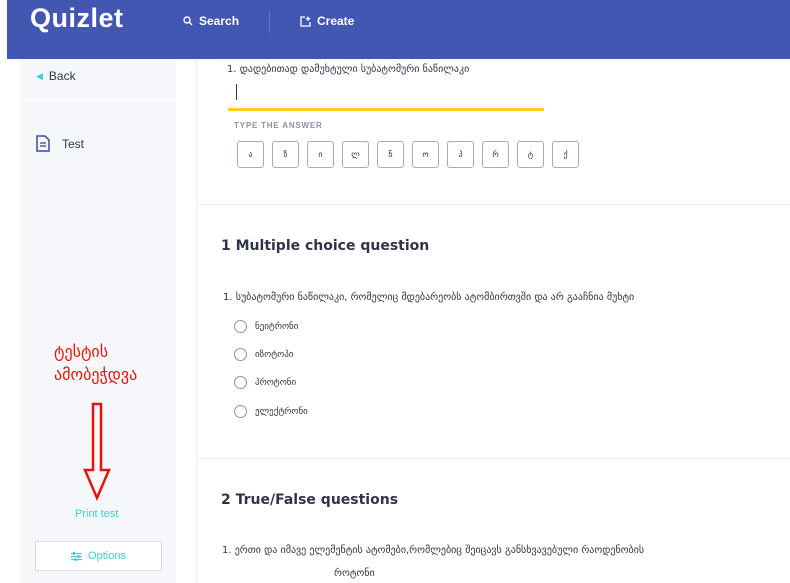 Image resolution: width=790 pixels, height=583 pixels. Describe the element at coordinates (285, 154) in the screenshot. I see `letter-button: ზ` at that location.